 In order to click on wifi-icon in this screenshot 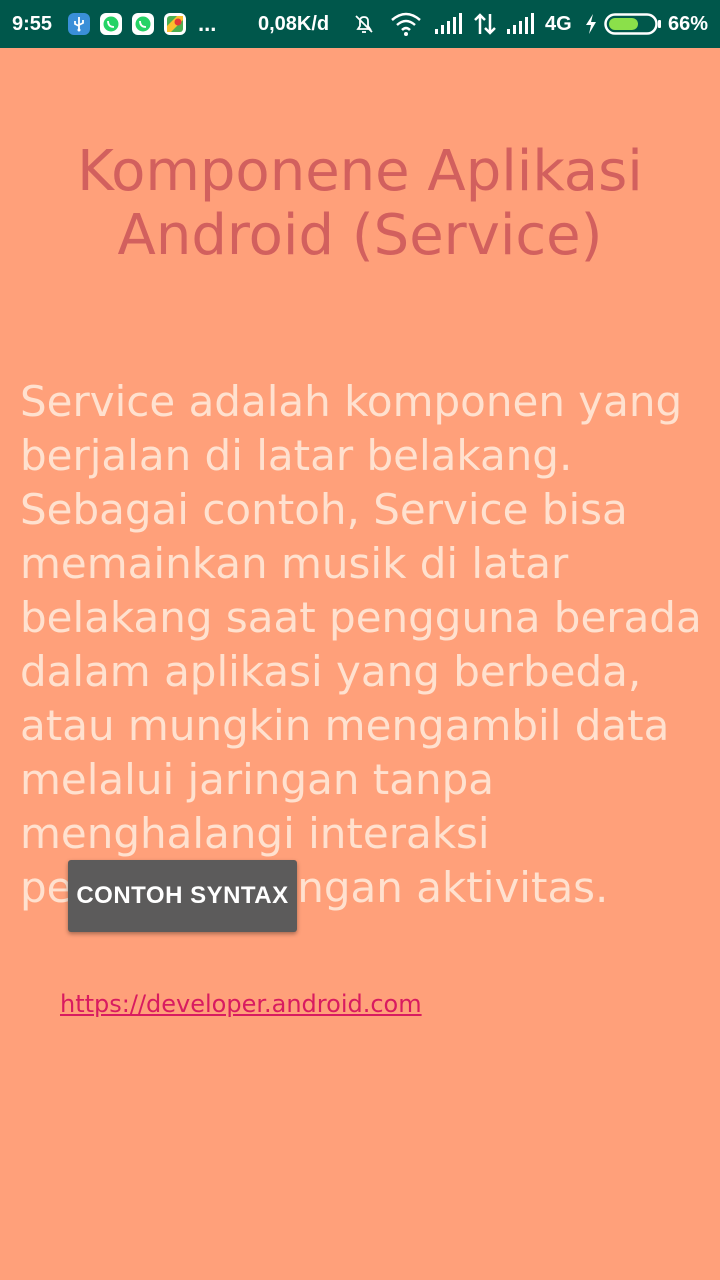, I will do `click(406, 24)`.